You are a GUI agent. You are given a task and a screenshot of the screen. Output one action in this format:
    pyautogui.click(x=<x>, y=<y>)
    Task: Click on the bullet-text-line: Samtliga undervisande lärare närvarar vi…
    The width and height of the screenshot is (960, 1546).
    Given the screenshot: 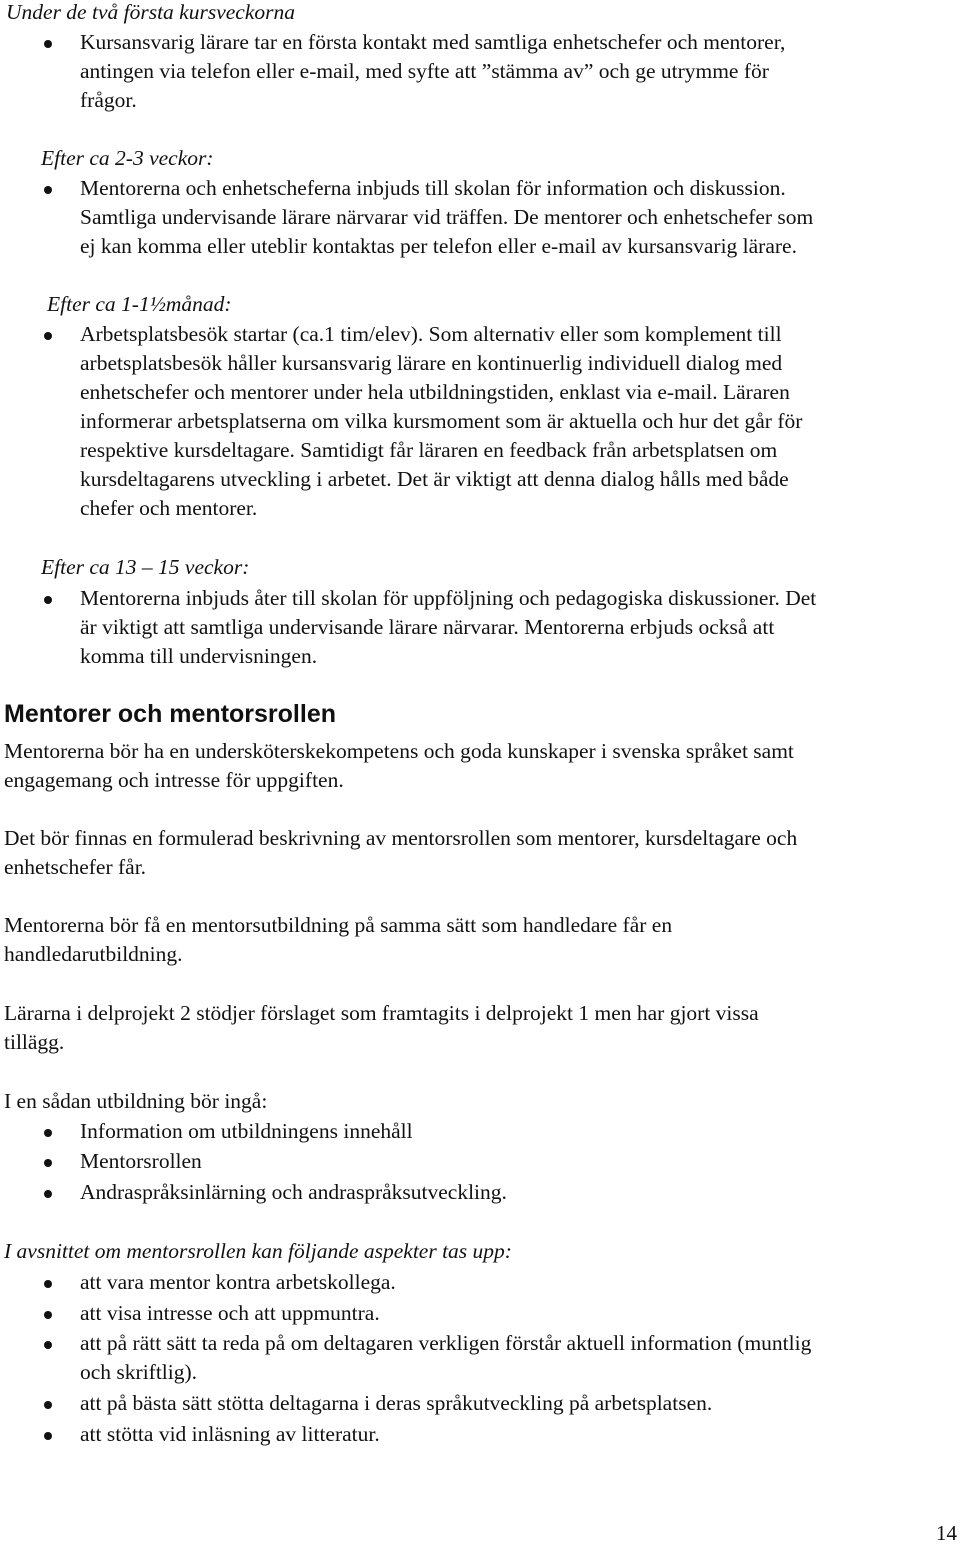 What is the action you would take?
    pyautogui.click(x=447, y=217)
    